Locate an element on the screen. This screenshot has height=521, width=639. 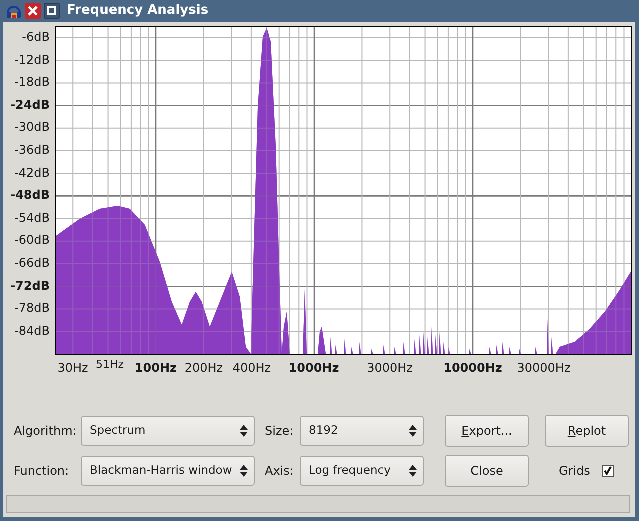
x-axis-label: 100Hz is located at coordinates (156, 368).